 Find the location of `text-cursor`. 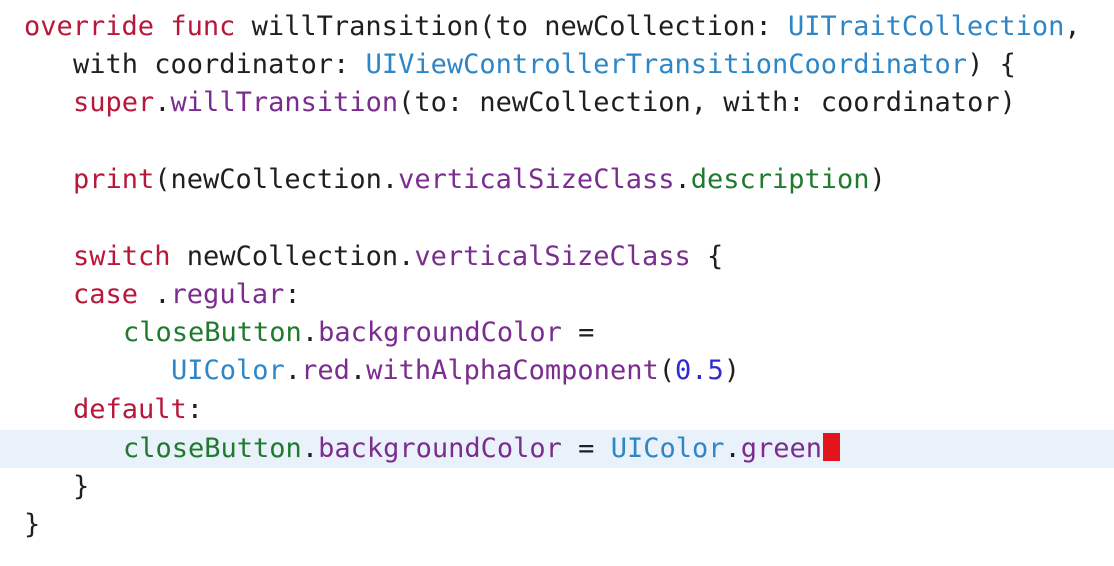

text-cursor is located at coordinates (832, 447).